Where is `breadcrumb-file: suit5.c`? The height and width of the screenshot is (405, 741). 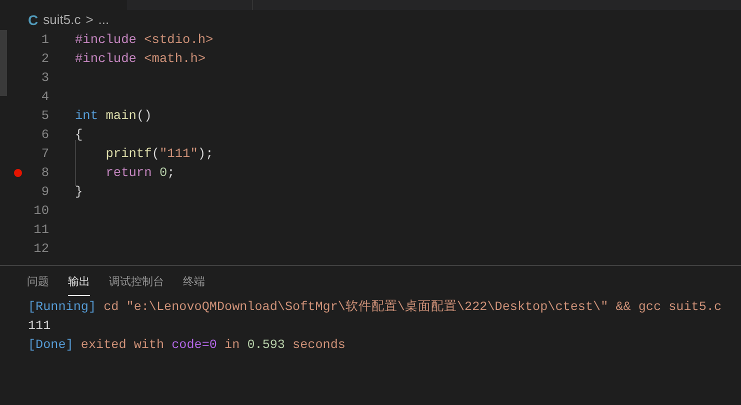
breadcrumb-file: suit5.c is located at coordinates (62, 20).